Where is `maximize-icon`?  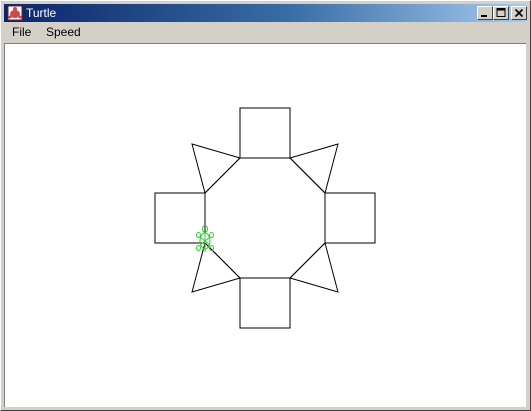
maximize-icon is located at coordinates (501, 12).